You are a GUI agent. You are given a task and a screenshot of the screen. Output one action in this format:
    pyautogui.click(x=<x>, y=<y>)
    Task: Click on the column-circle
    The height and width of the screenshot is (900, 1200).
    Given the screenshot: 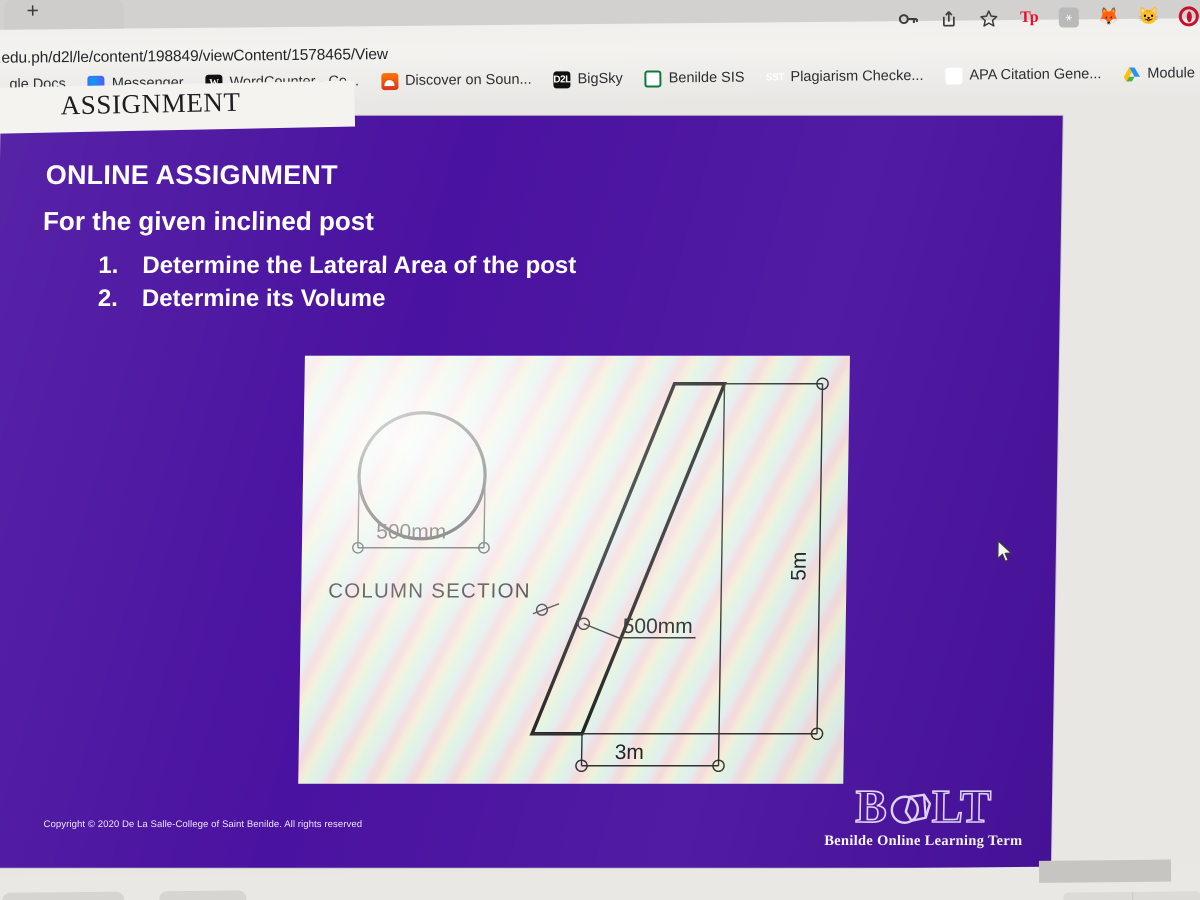 What is the action you would take?
    pyautogui.click(x=422, y=476)
    